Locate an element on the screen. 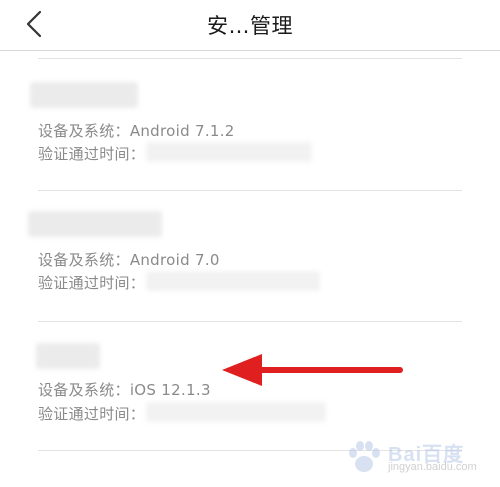 The width and height of the screenshot is (500, 487). device-system-row: 设备及系统：Android 7.1.2 is located at coordinates (136, 130).